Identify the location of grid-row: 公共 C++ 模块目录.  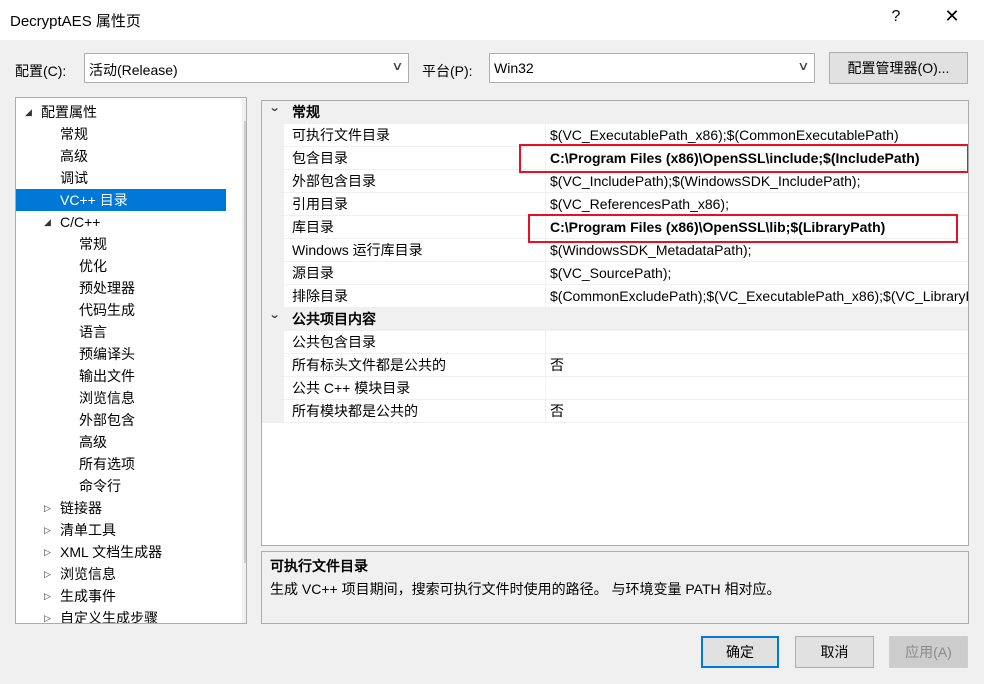
(626, 388).